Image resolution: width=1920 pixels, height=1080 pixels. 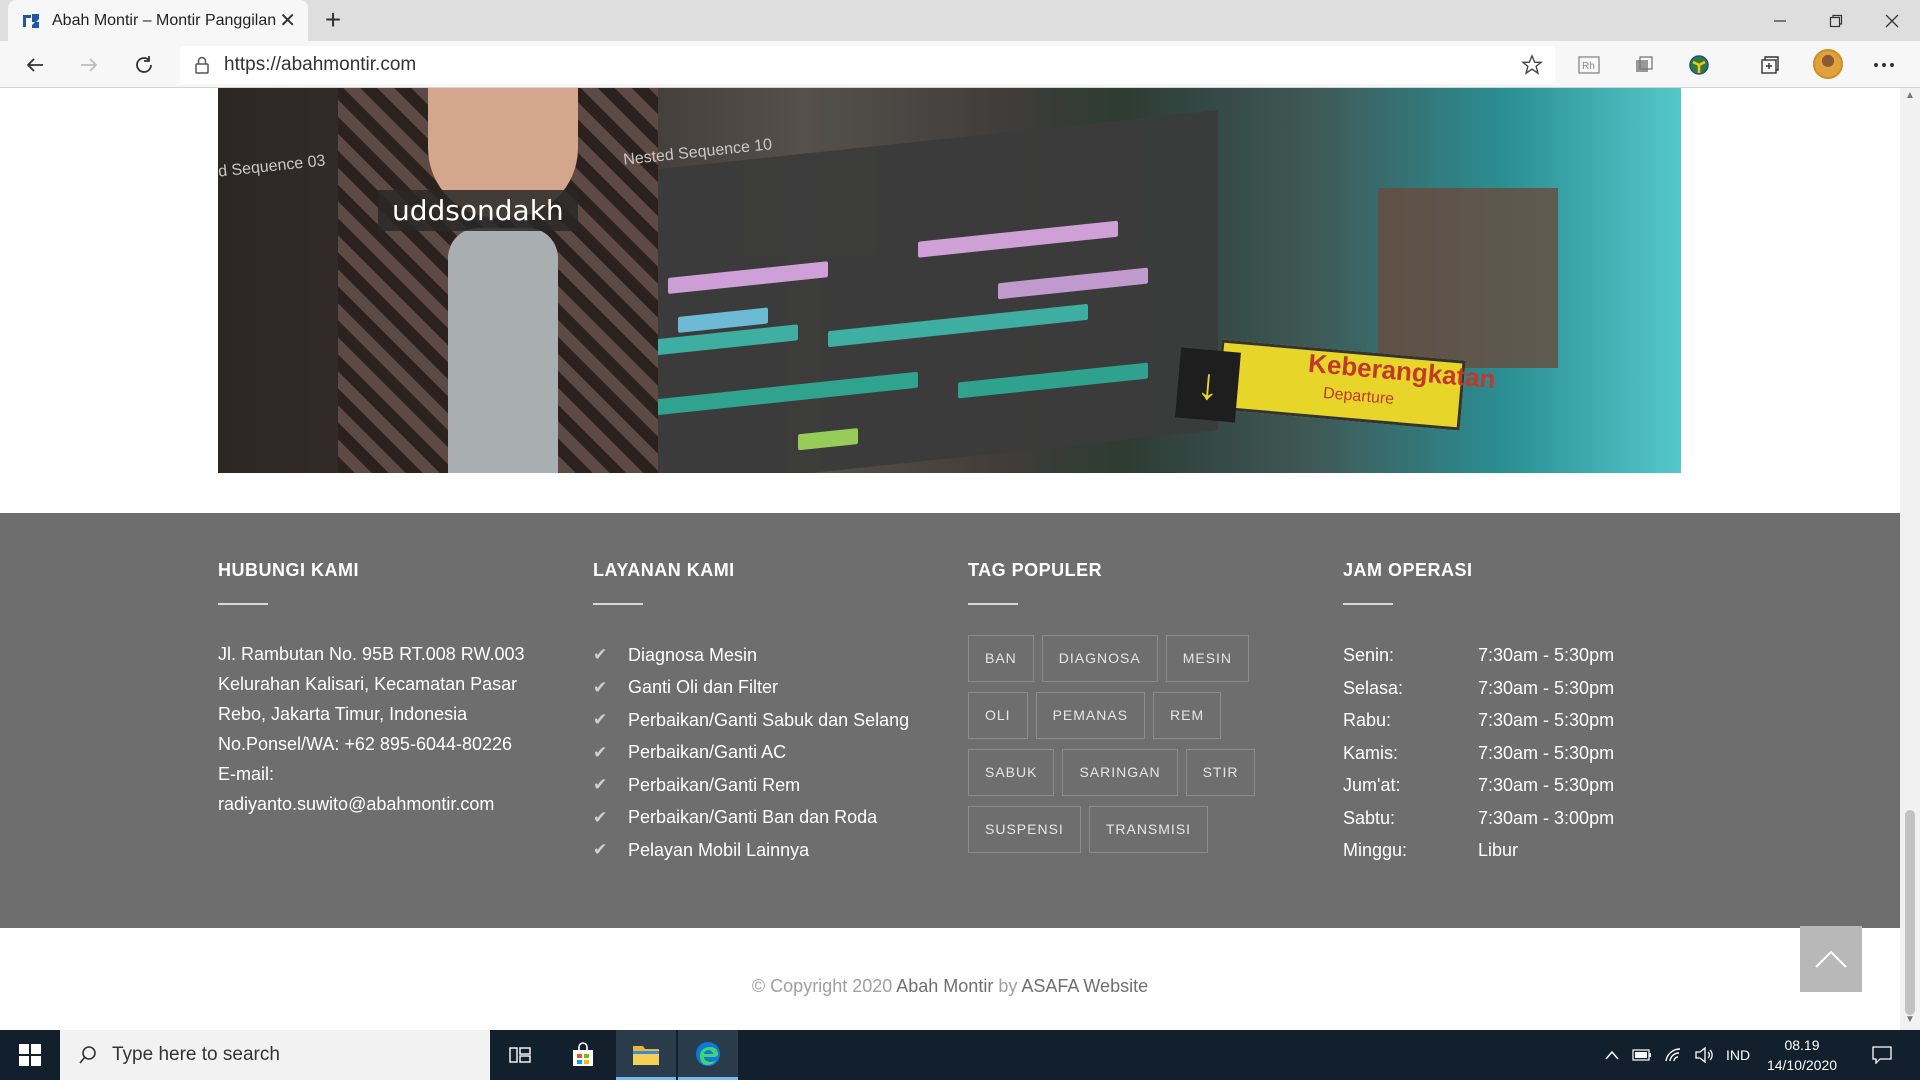 I want to click on extension-icon, so click(x=1644, y=65).